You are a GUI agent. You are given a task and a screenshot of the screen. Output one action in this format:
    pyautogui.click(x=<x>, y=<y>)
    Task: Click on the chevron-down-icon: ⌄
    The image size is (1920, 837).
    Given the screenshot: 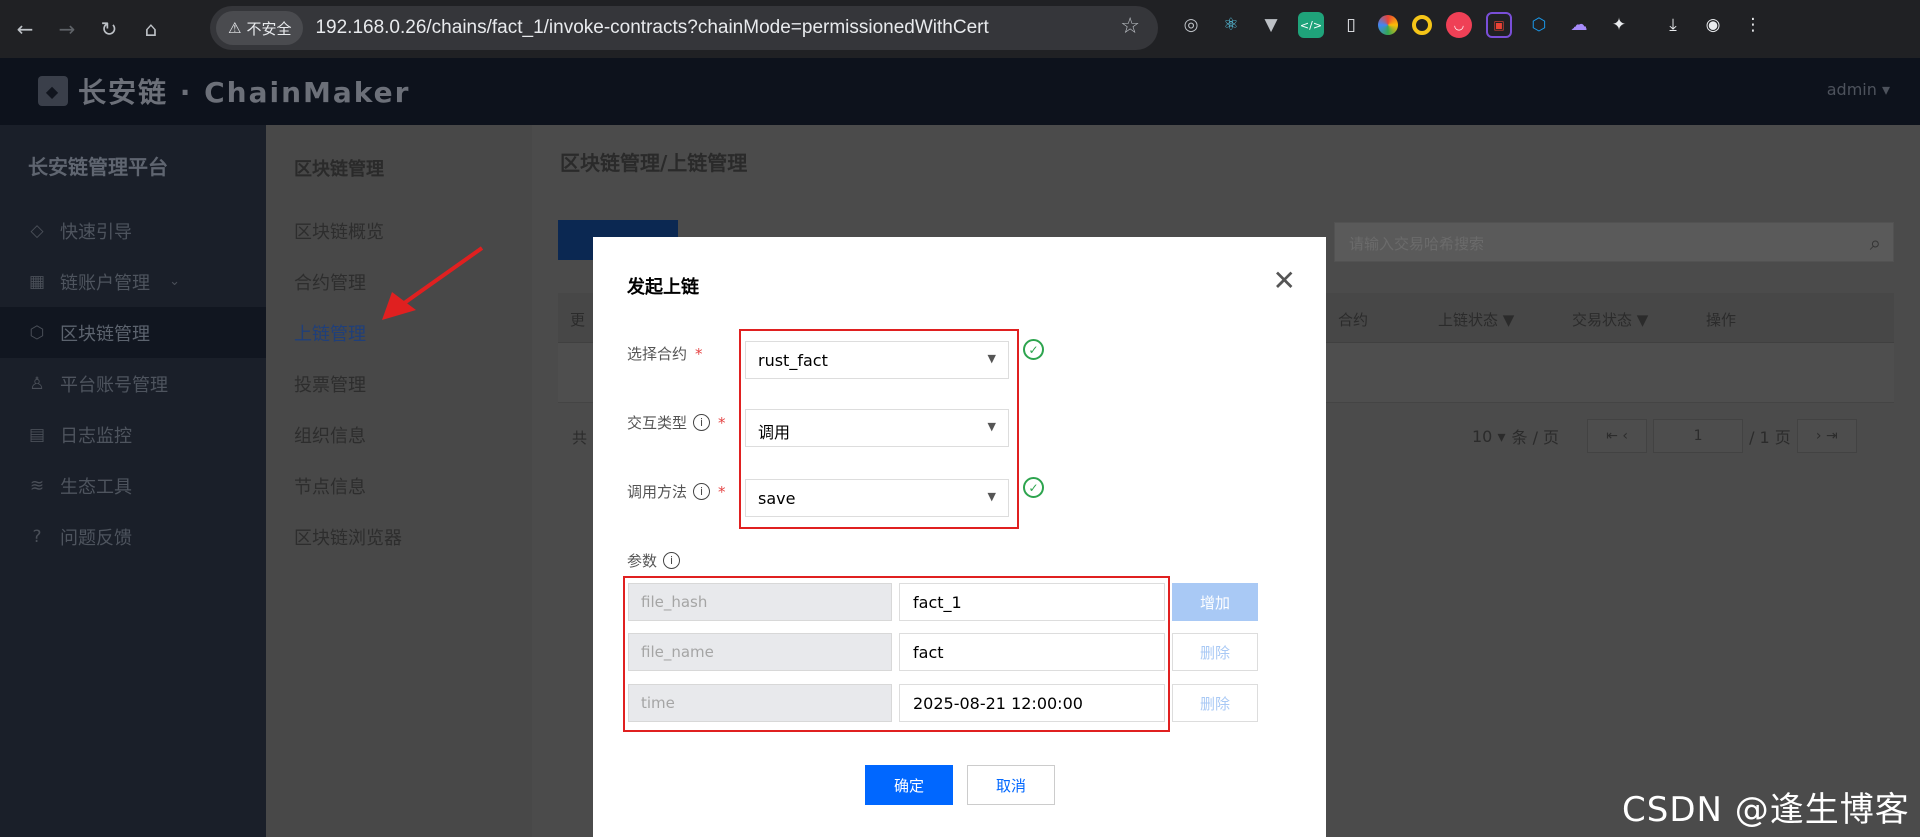 What is the action you would take?
    pyautogui.click(x=174, y=281)
    